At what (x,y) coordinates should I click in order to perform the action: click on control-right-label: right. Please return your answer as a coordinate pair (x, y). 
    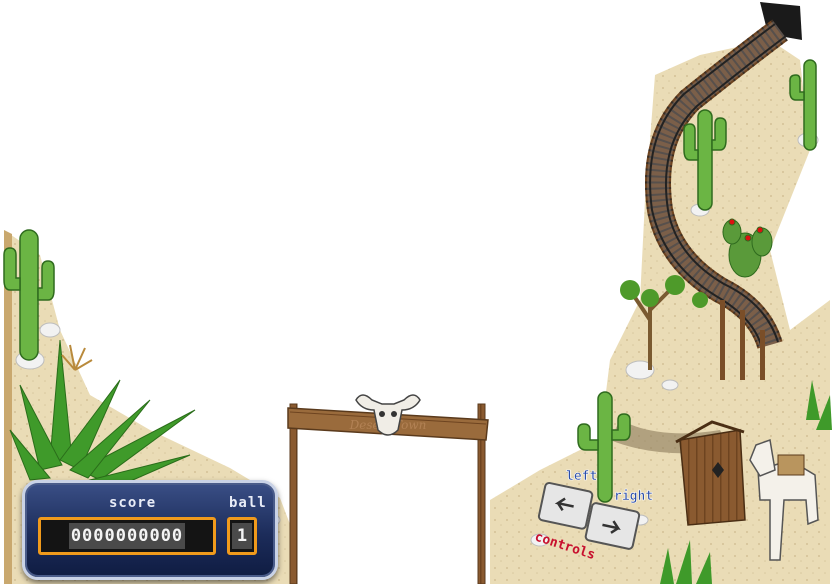
    Looking at the image, I should click on (633, 496).